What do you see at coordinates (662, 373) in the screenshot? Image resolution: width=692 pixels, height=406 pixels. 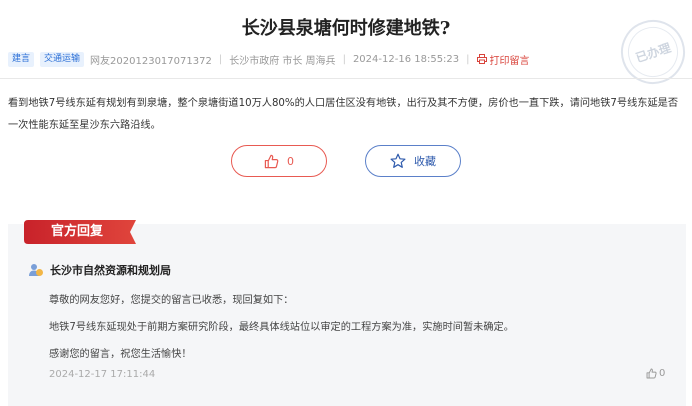 I see `reply-like-count: 0` at bounding box center [662, 373].